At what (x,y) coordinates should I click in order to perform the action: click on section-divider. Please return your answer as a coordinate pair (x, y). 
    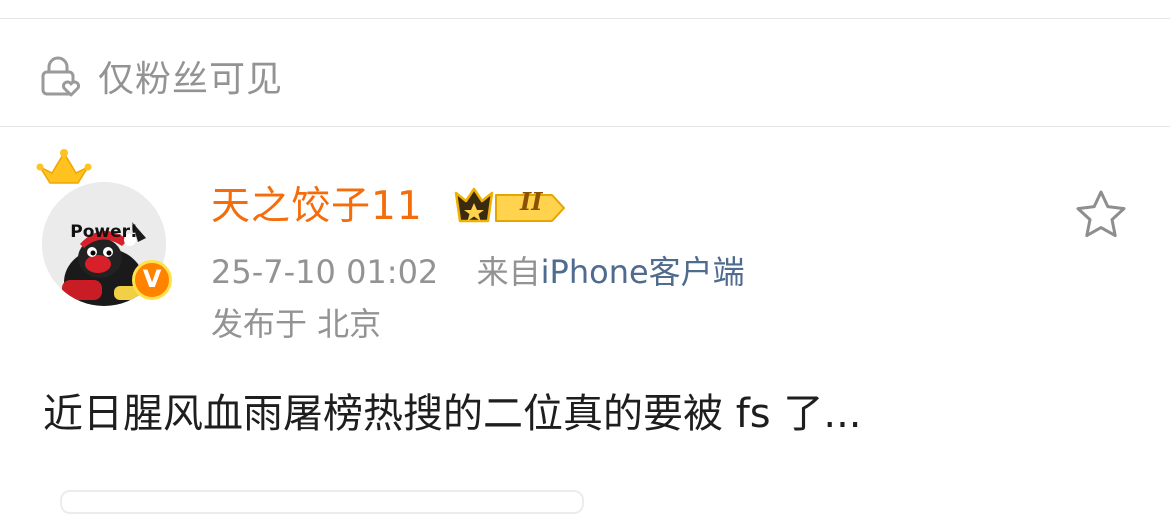
    Looking at the image, I should click on (585, 126).